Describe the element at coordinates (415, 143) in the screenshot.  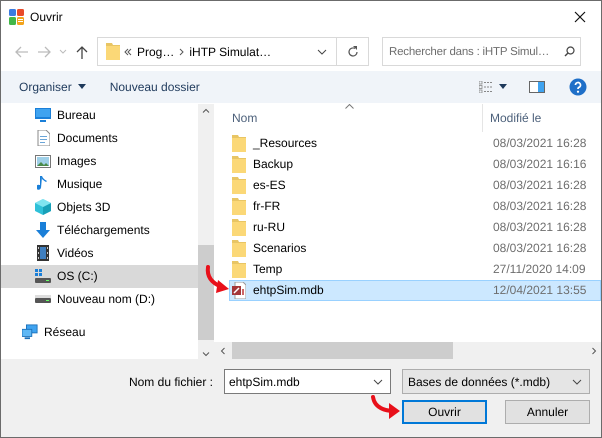
I see `file-row: _Resources 08/03/2021 16:28` at that location.